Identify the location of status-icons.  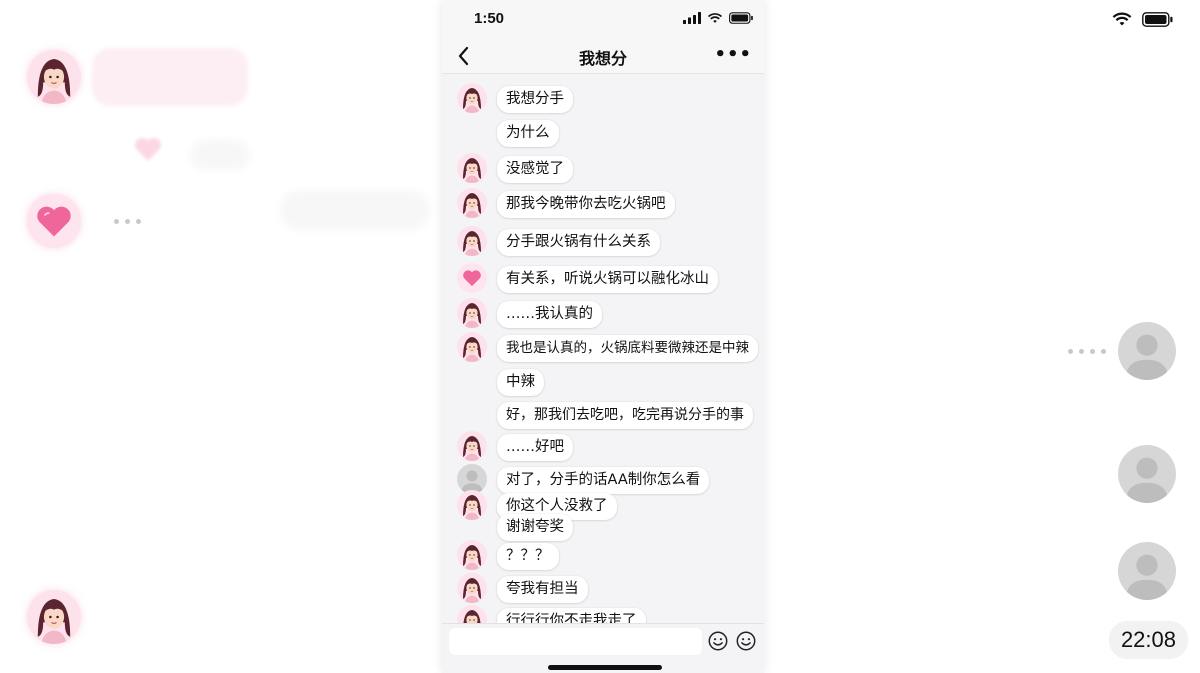
(718, 18).